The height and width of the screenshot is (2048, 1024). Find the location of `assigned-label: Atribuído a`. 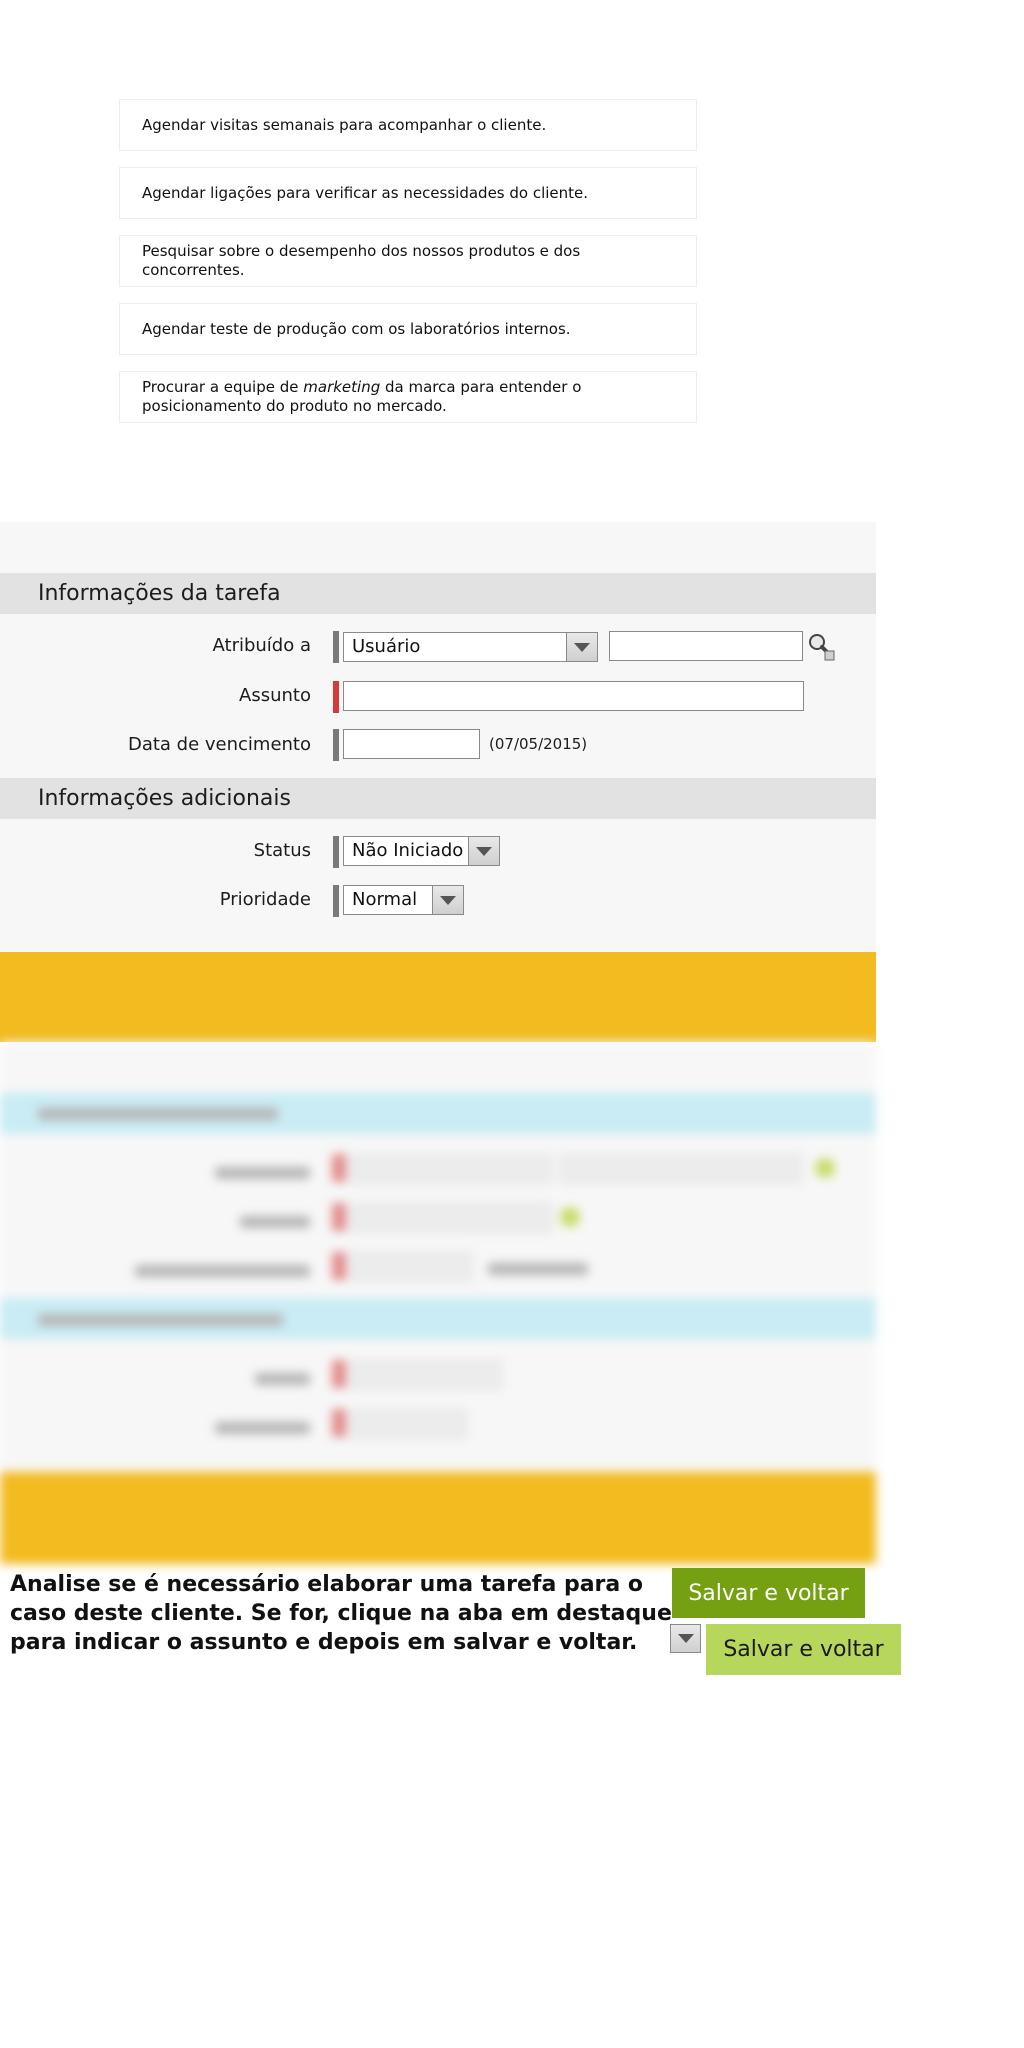

assigned-label: Atribuído a is located at coordinates (261, 645).